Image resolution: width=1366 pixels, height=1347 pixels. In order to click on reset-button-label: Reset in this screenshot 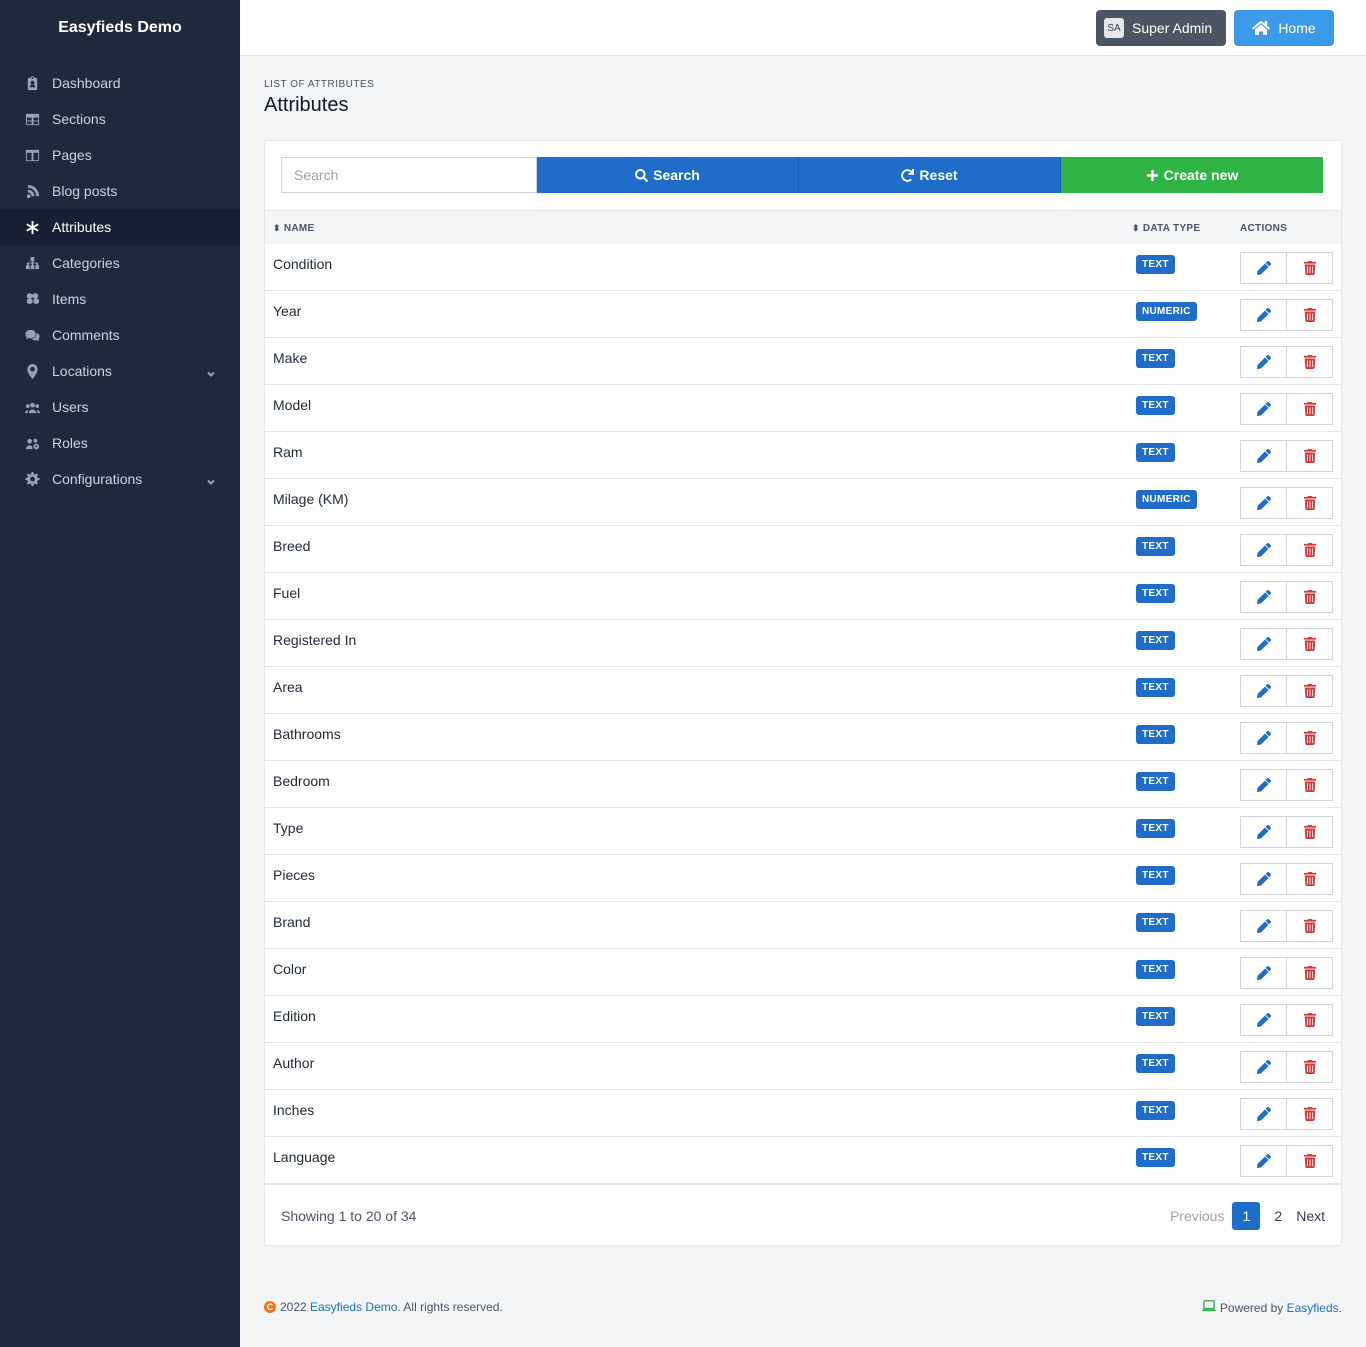, I will do `click(938, 175)`.